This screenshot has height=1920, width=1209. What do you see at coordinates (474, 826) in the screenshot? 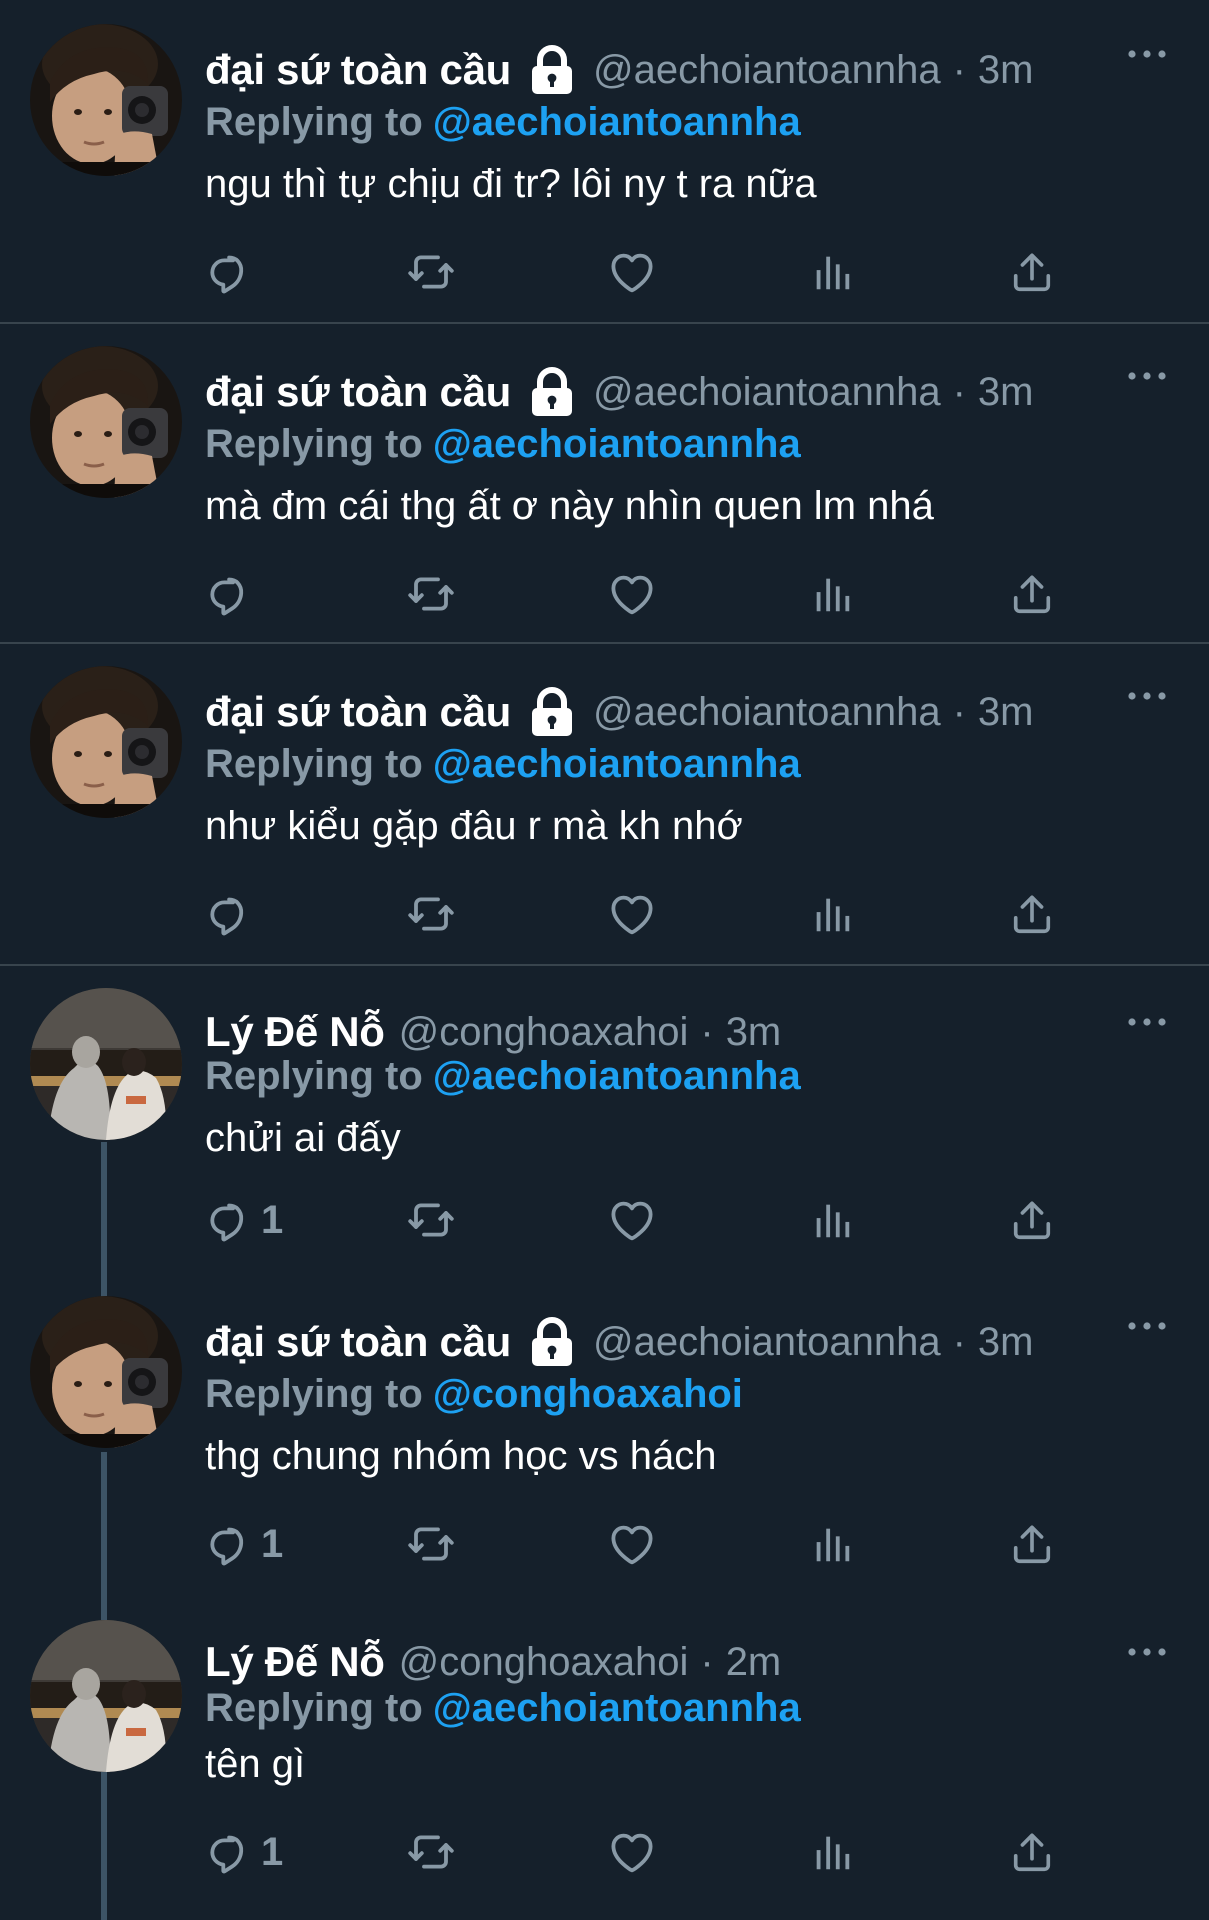
I see `tweet-text: như kiểu gặp đâu r mà kh nhớ` at bounding box center [474, 826].